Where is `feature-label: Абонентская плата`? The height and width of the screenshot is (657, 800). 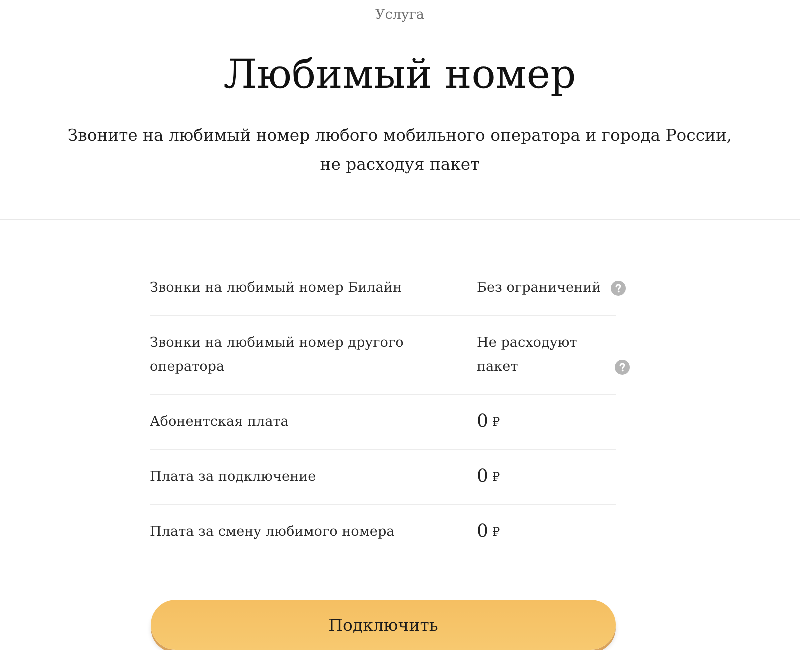
feature-label: Абонентская плата is located at coordinates (219, 422).